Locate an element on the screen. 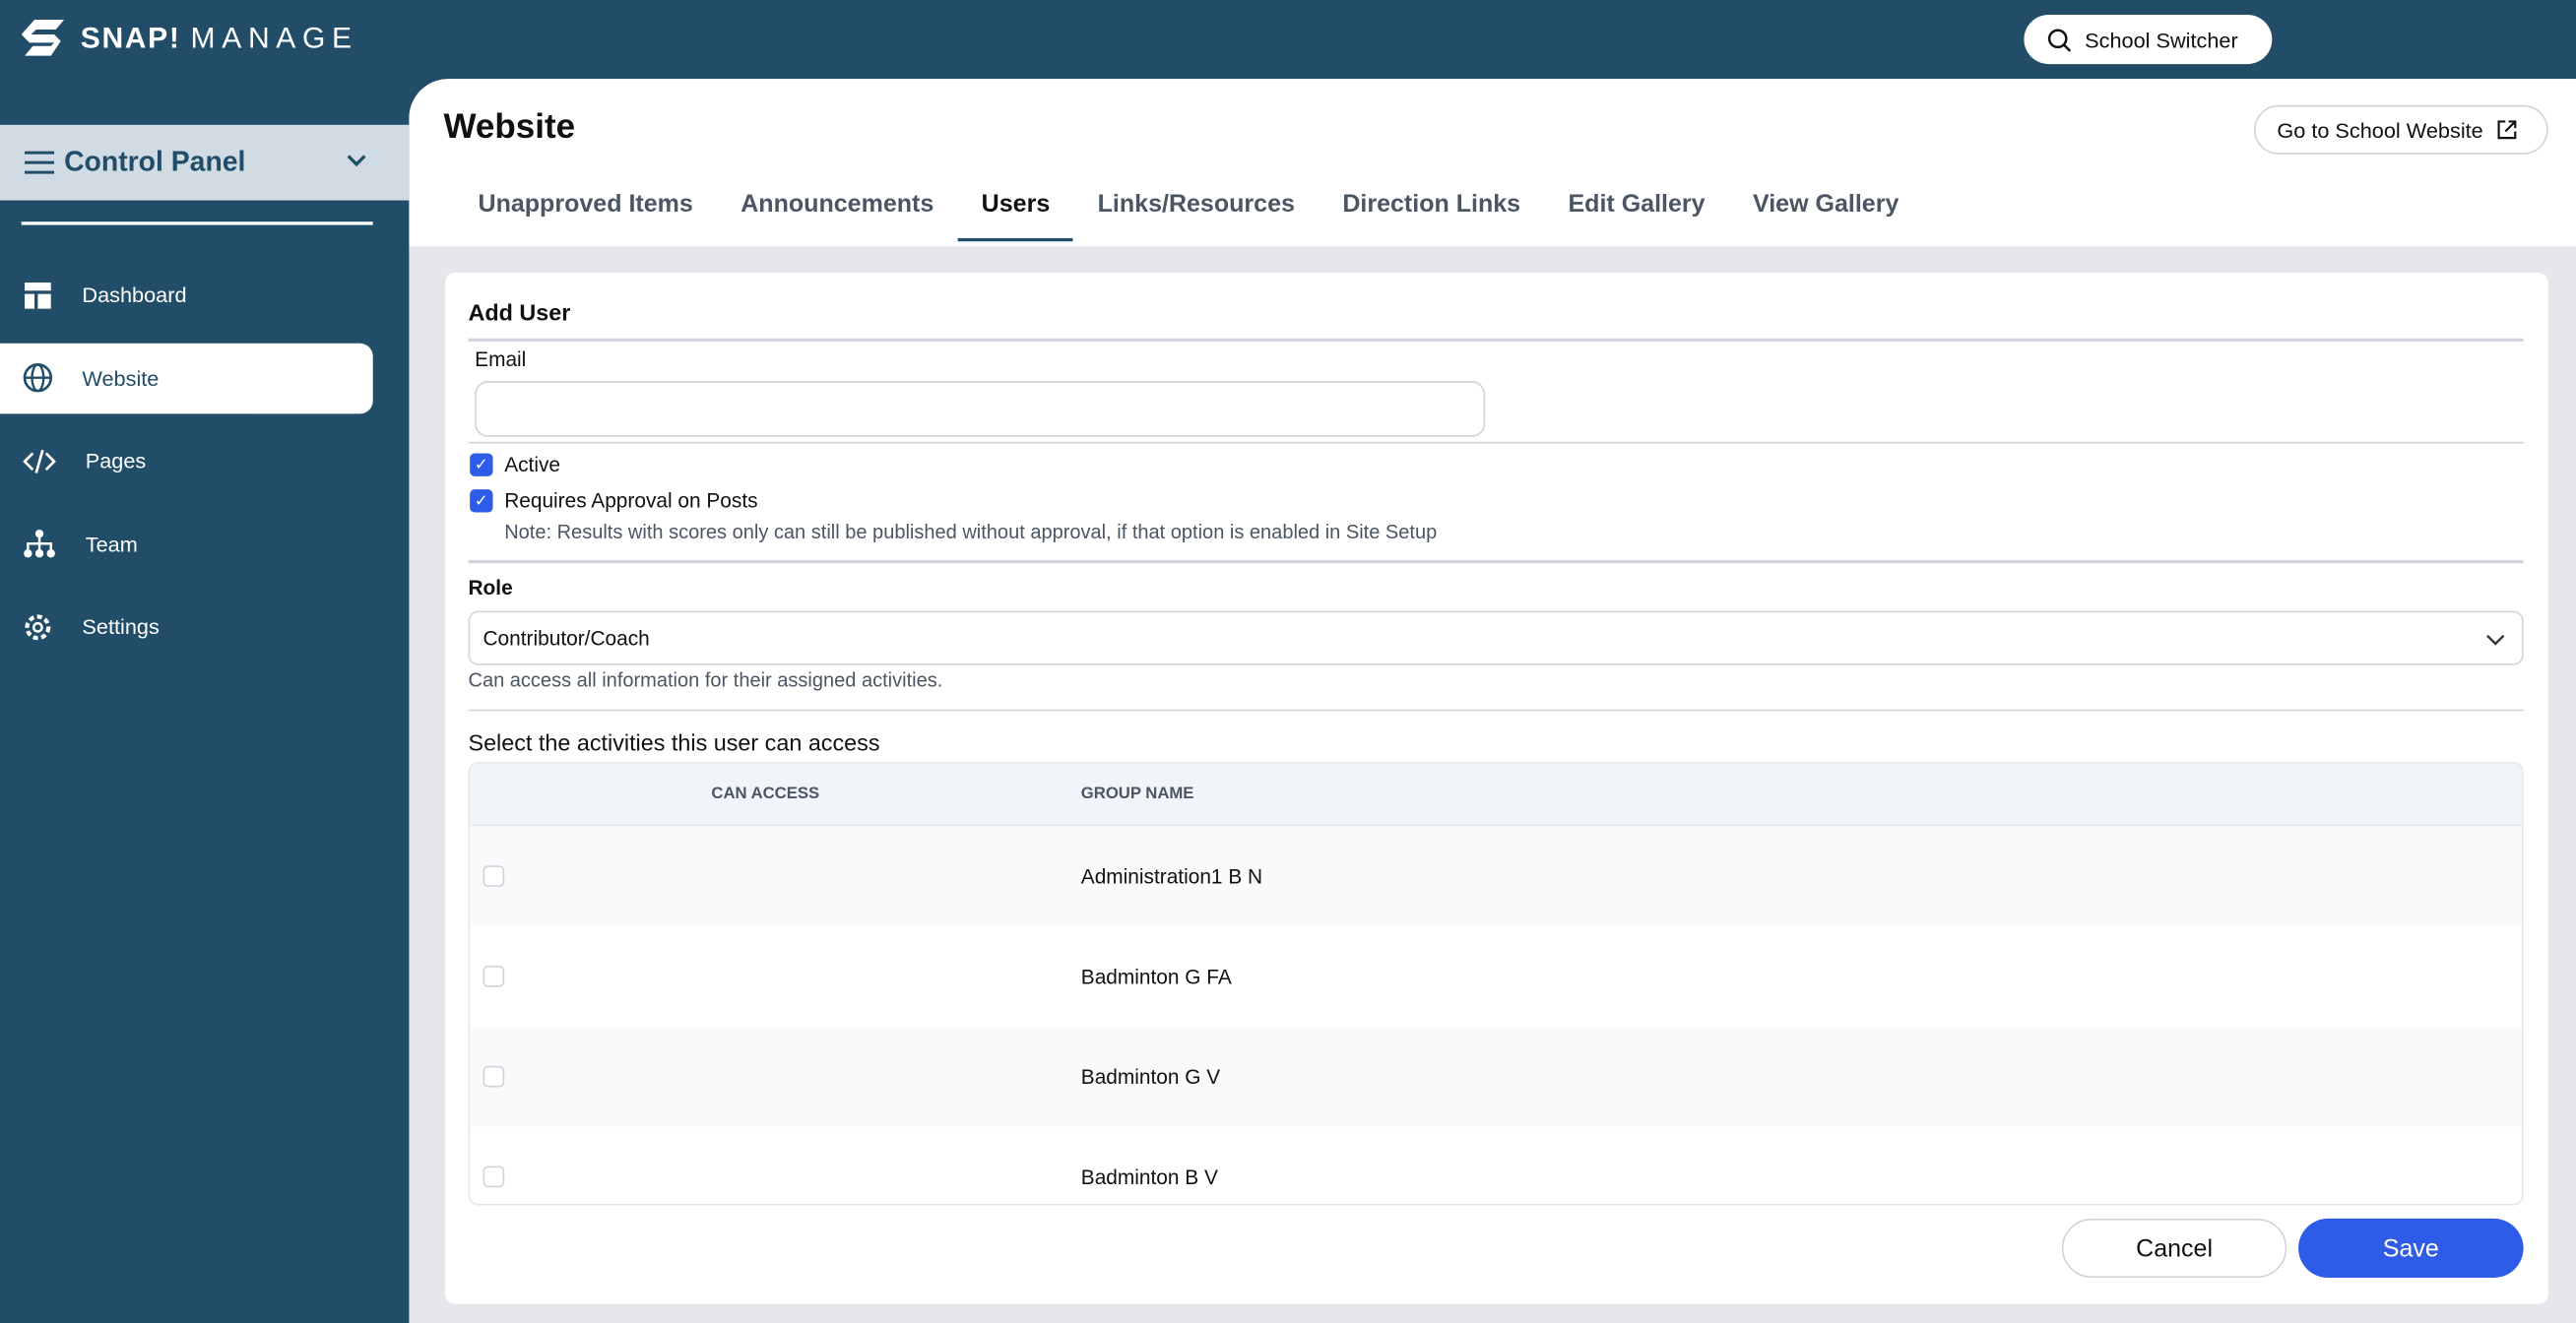 This screenshot has height=1323, width=2576. requires-approval-checkbox: ✓ is located at coordinates (481, 501).